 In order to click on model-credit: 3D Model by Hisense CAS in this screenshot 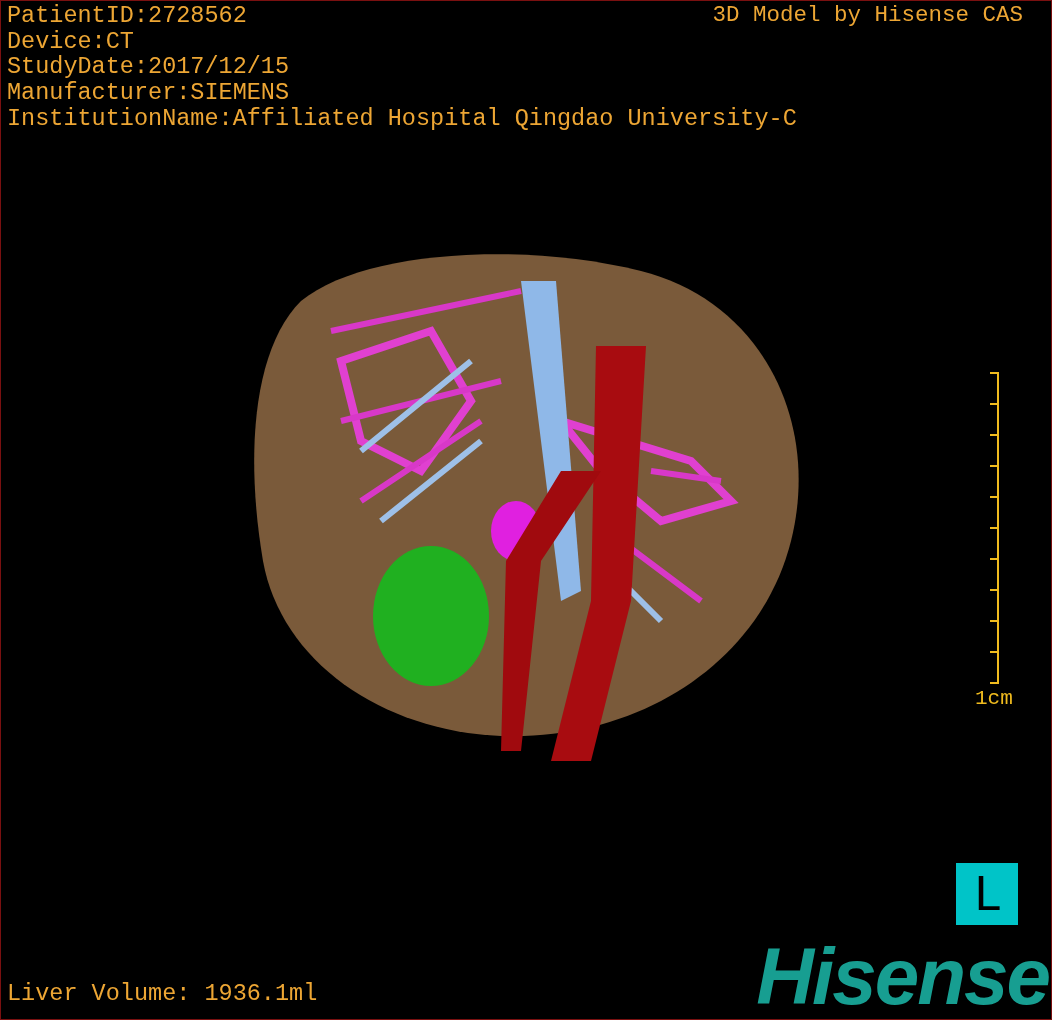, I will do `click(867, 16)`.